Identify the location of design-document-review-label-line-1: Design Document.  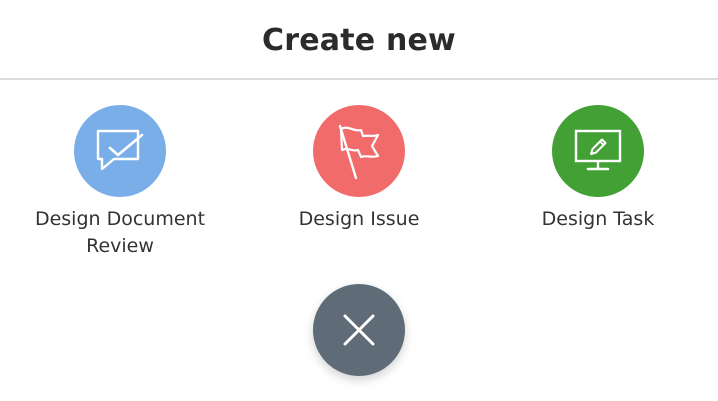
(120, 219).